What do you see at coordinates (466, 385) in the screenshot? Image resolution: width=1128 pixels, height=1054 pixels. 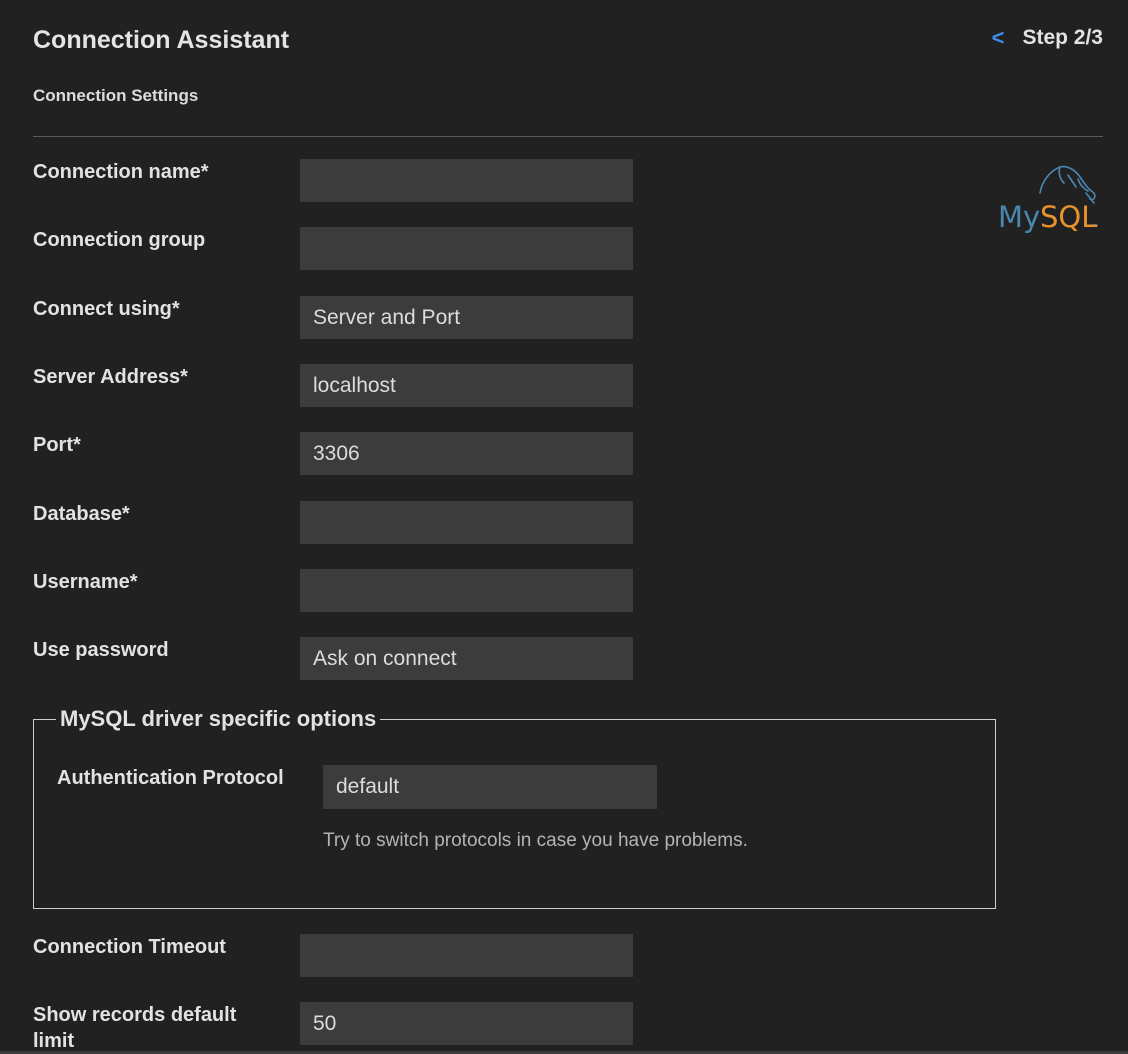 I see `server-address-input: localhost` at bounding box center [466, 385].